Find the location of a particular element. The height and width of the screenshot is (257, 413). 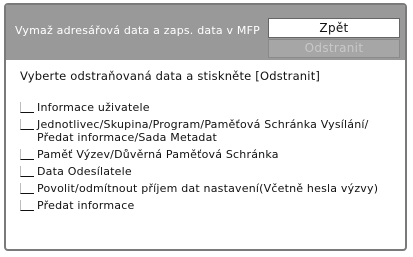

checkbox-label: Data Odesílatele is located at coordinates (84, 171).